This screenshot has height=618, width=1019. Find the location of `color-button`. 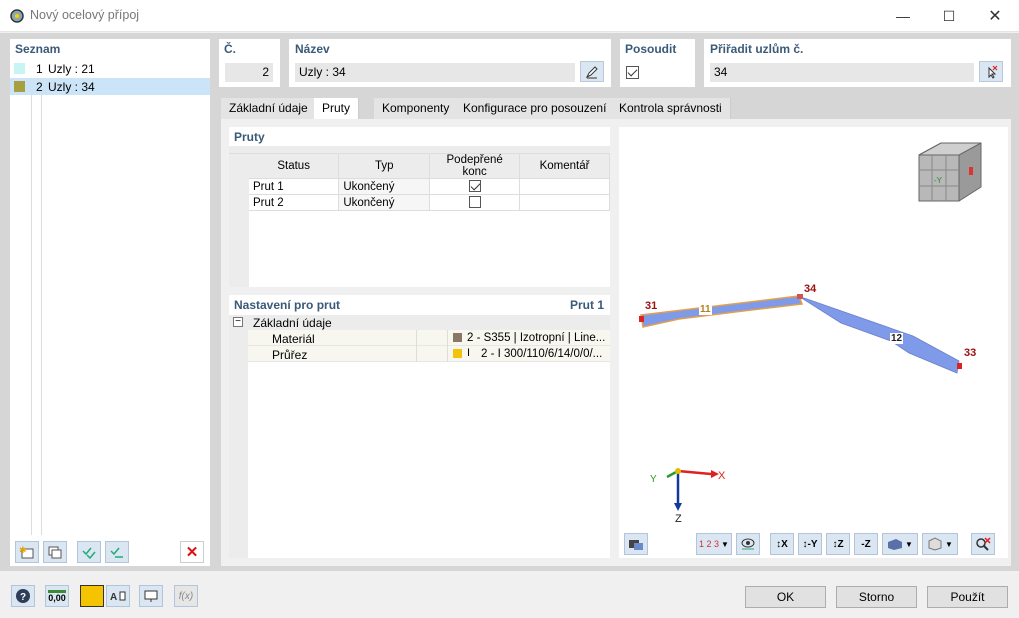

color-button is located at coordinates (92, 596).